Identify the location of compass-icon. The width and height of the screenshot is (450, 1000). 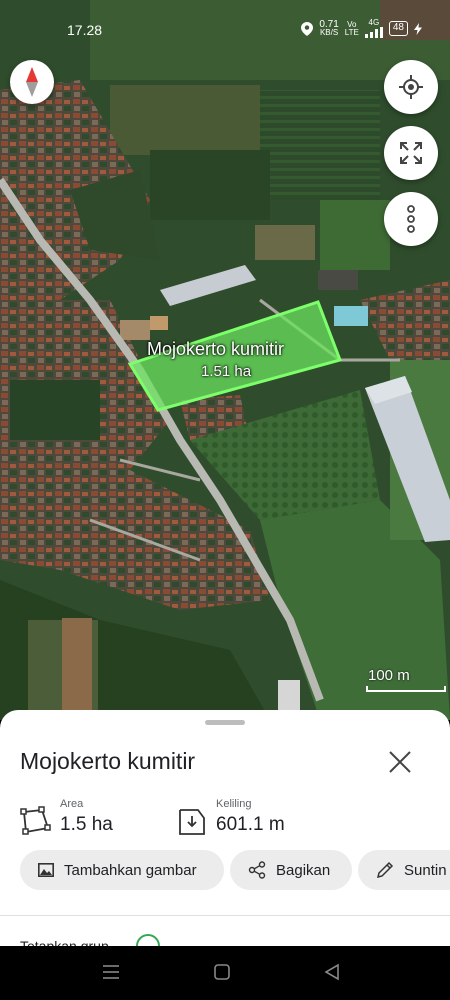
(32, 82).